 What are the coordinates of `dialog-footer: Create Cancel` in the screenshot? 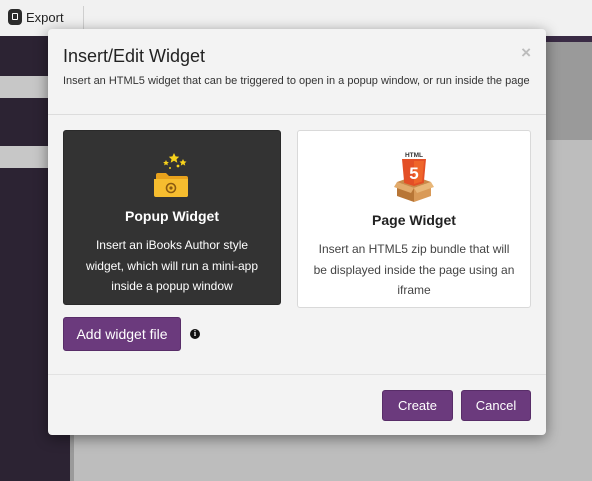 It's located at (297, 404).